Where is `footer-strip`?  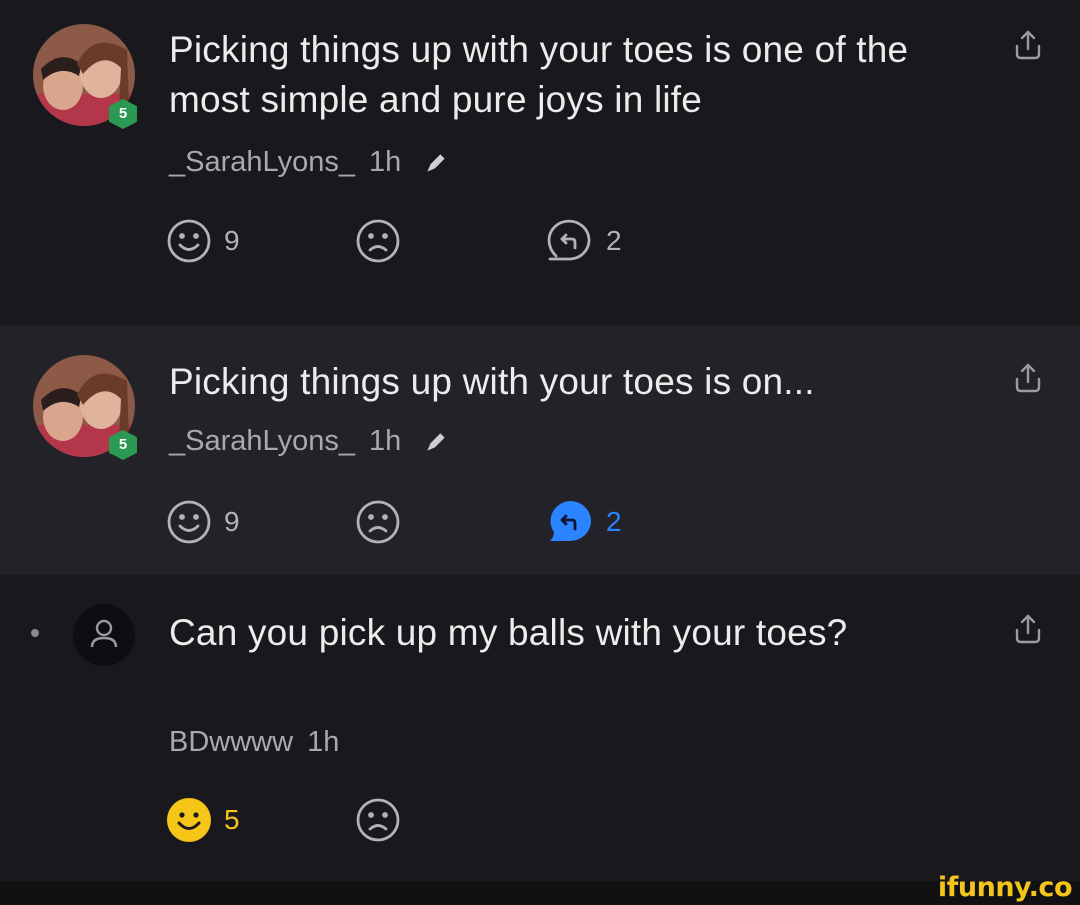
footer-strip is located at coordinates (540, 893).